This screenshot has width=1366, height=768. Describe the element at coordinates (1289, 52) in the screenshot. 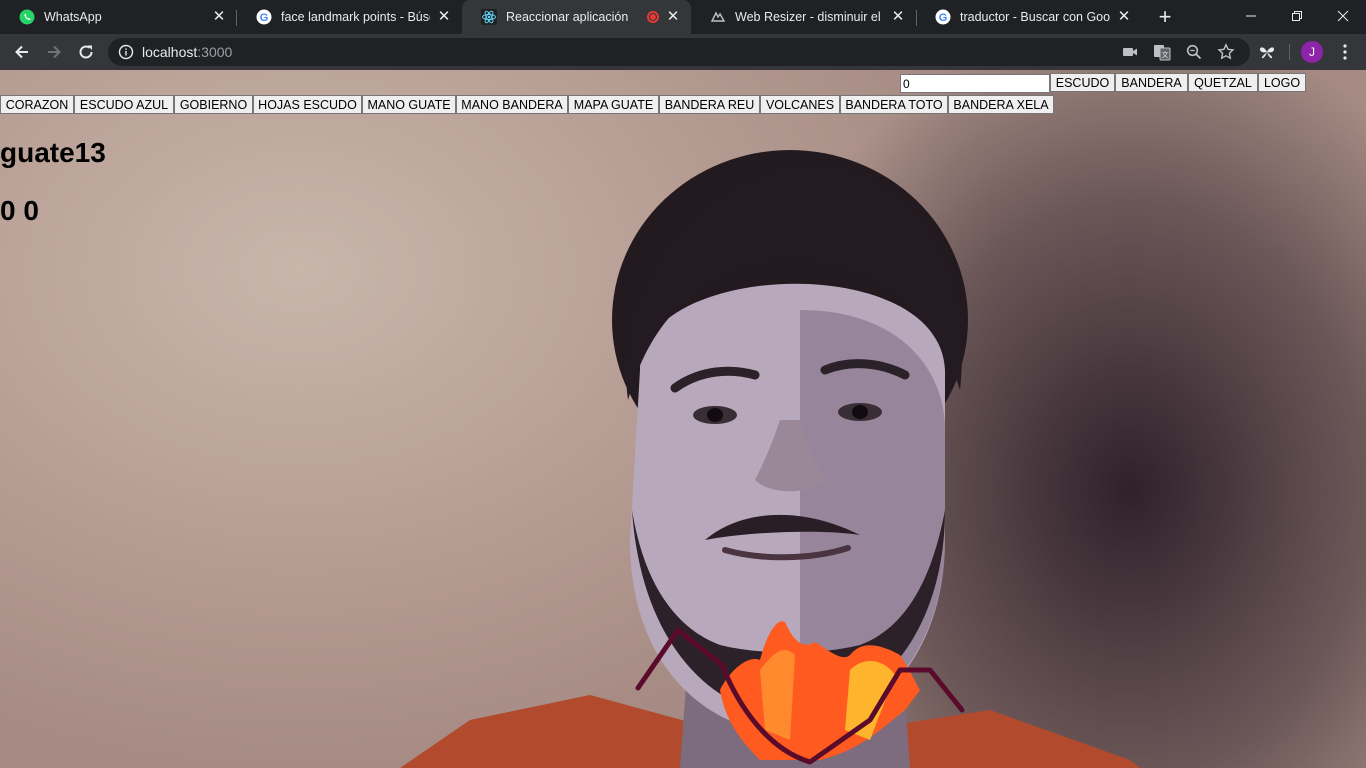

I see `toolbar-divider` at that location.